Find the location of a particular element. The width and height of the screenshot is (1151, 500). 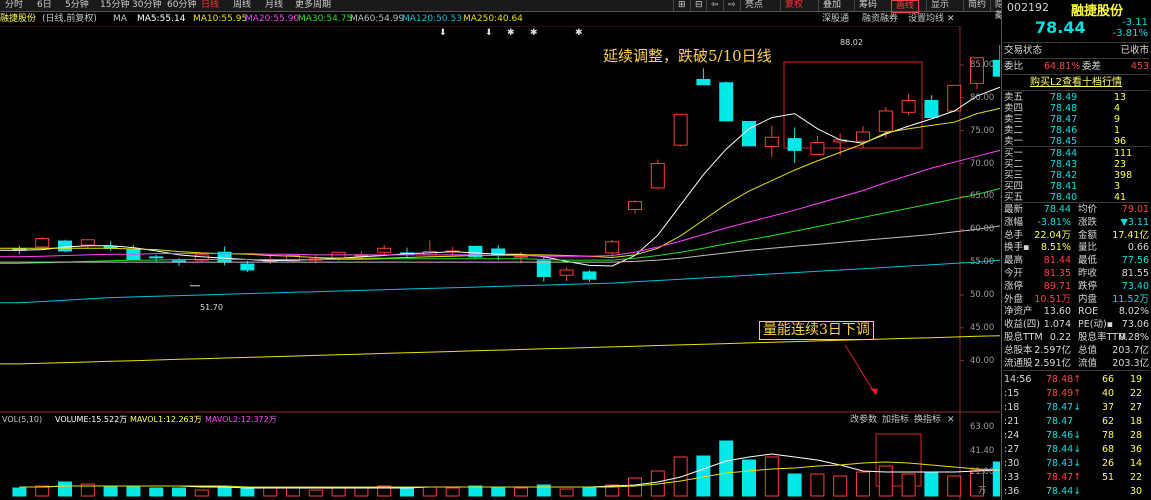

arrow-left-icon: ⇦ is located at coordinates (714, 5).